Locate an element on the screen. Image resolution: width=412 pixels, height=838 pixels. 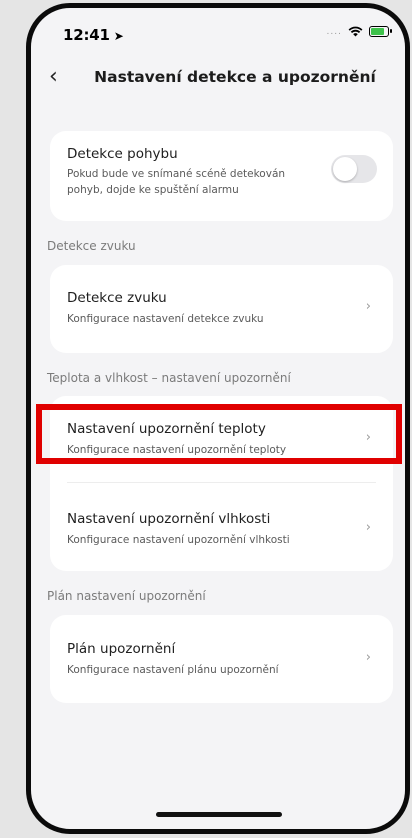
motion-detection-description-line2: pohyb, dojde ke spuštění alarmu is located at coordinates (153, 190).